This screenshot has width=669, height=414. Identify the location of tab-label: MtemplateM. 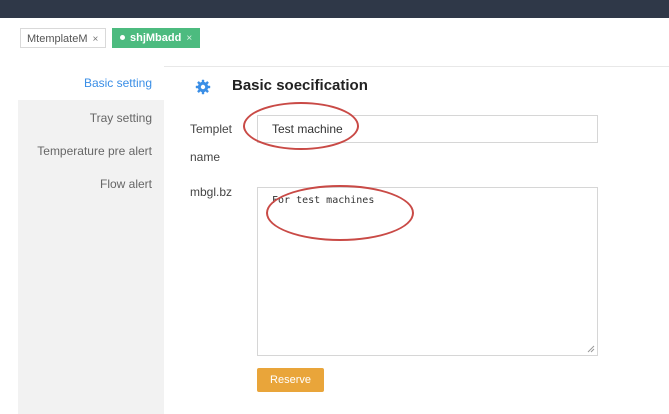
(57, 39).